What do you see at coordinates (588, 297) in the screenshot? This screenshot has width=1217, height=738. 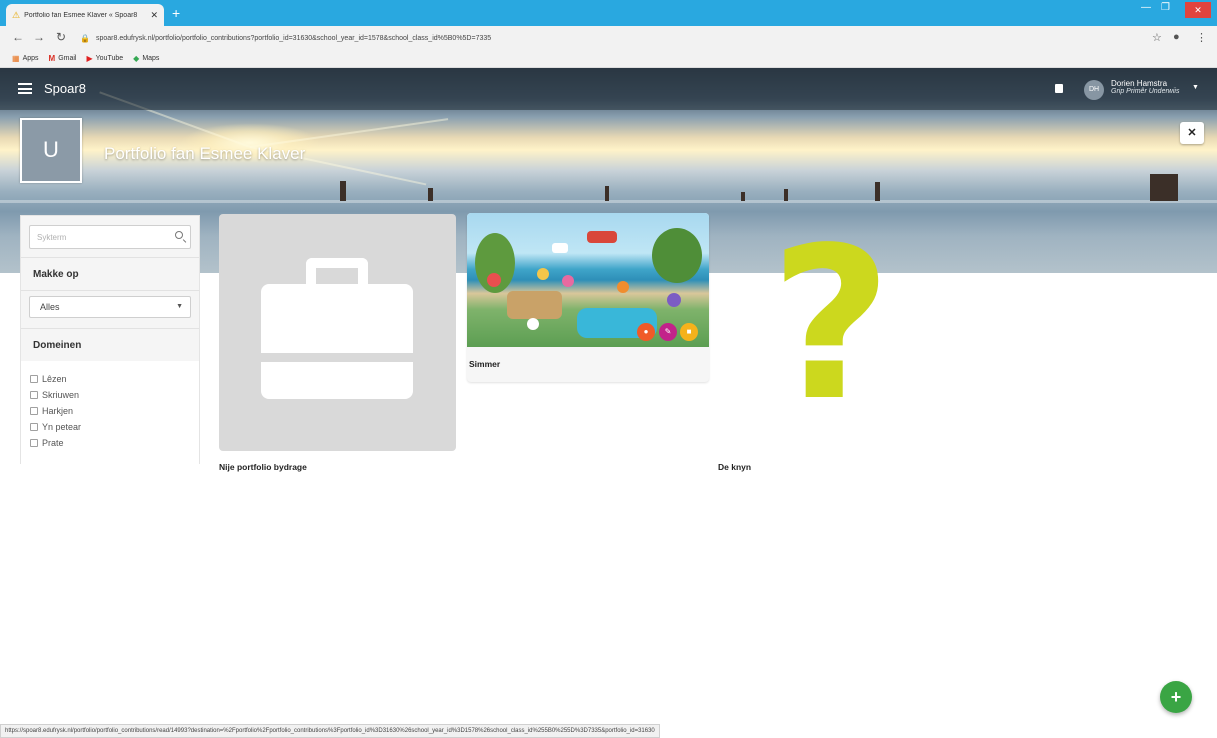 I see `simmer-card: ● ✎ ■ Simmer` at bounding box center [588, 297].